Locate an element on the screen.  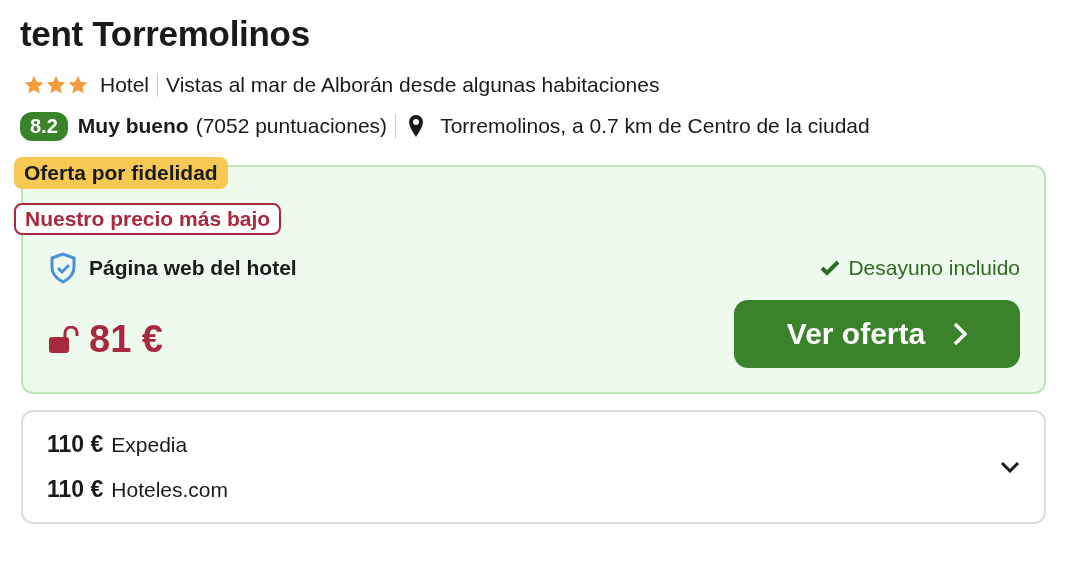
alt-provider: Hoteles.com is located at coordinates (169, 489).